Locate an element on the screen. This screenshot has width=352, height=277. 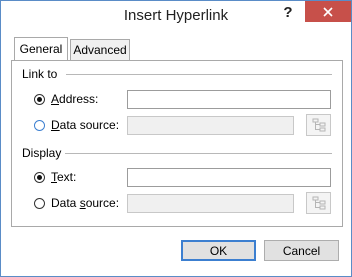
link-data-source-radio-label: Data source: is located at coordinates (85, 125).